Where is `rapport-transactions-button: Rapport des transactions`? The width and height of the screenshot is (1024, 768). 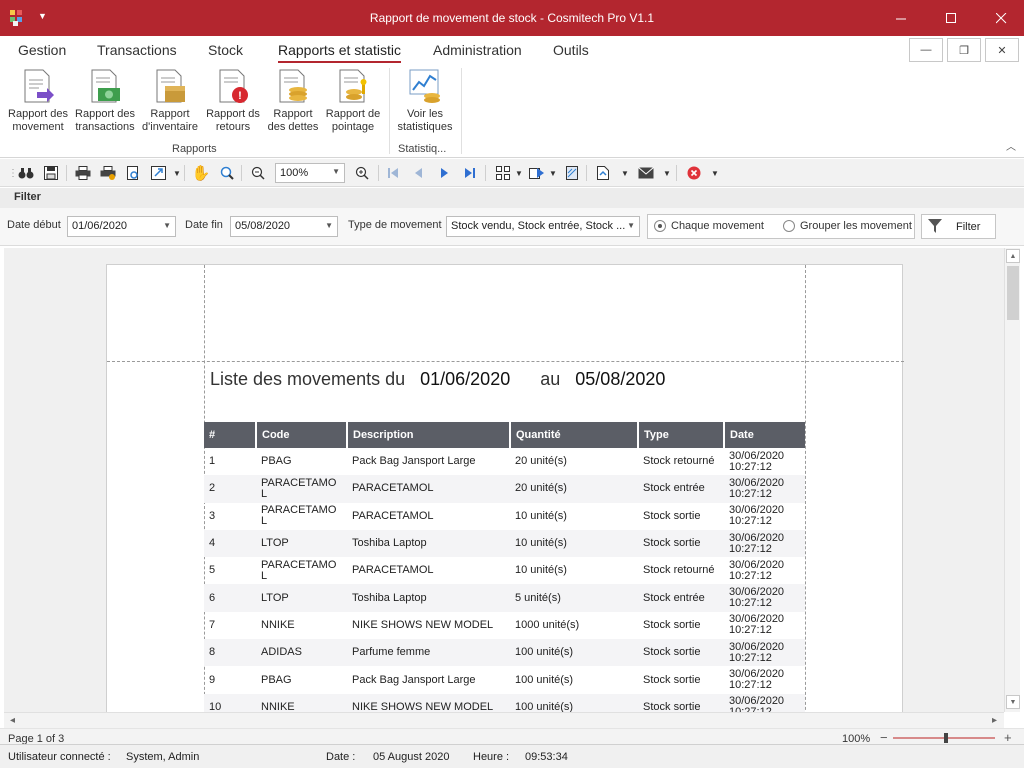 rapport-transactions-button: Rapport des transactions is located at coordinates (105, 101).